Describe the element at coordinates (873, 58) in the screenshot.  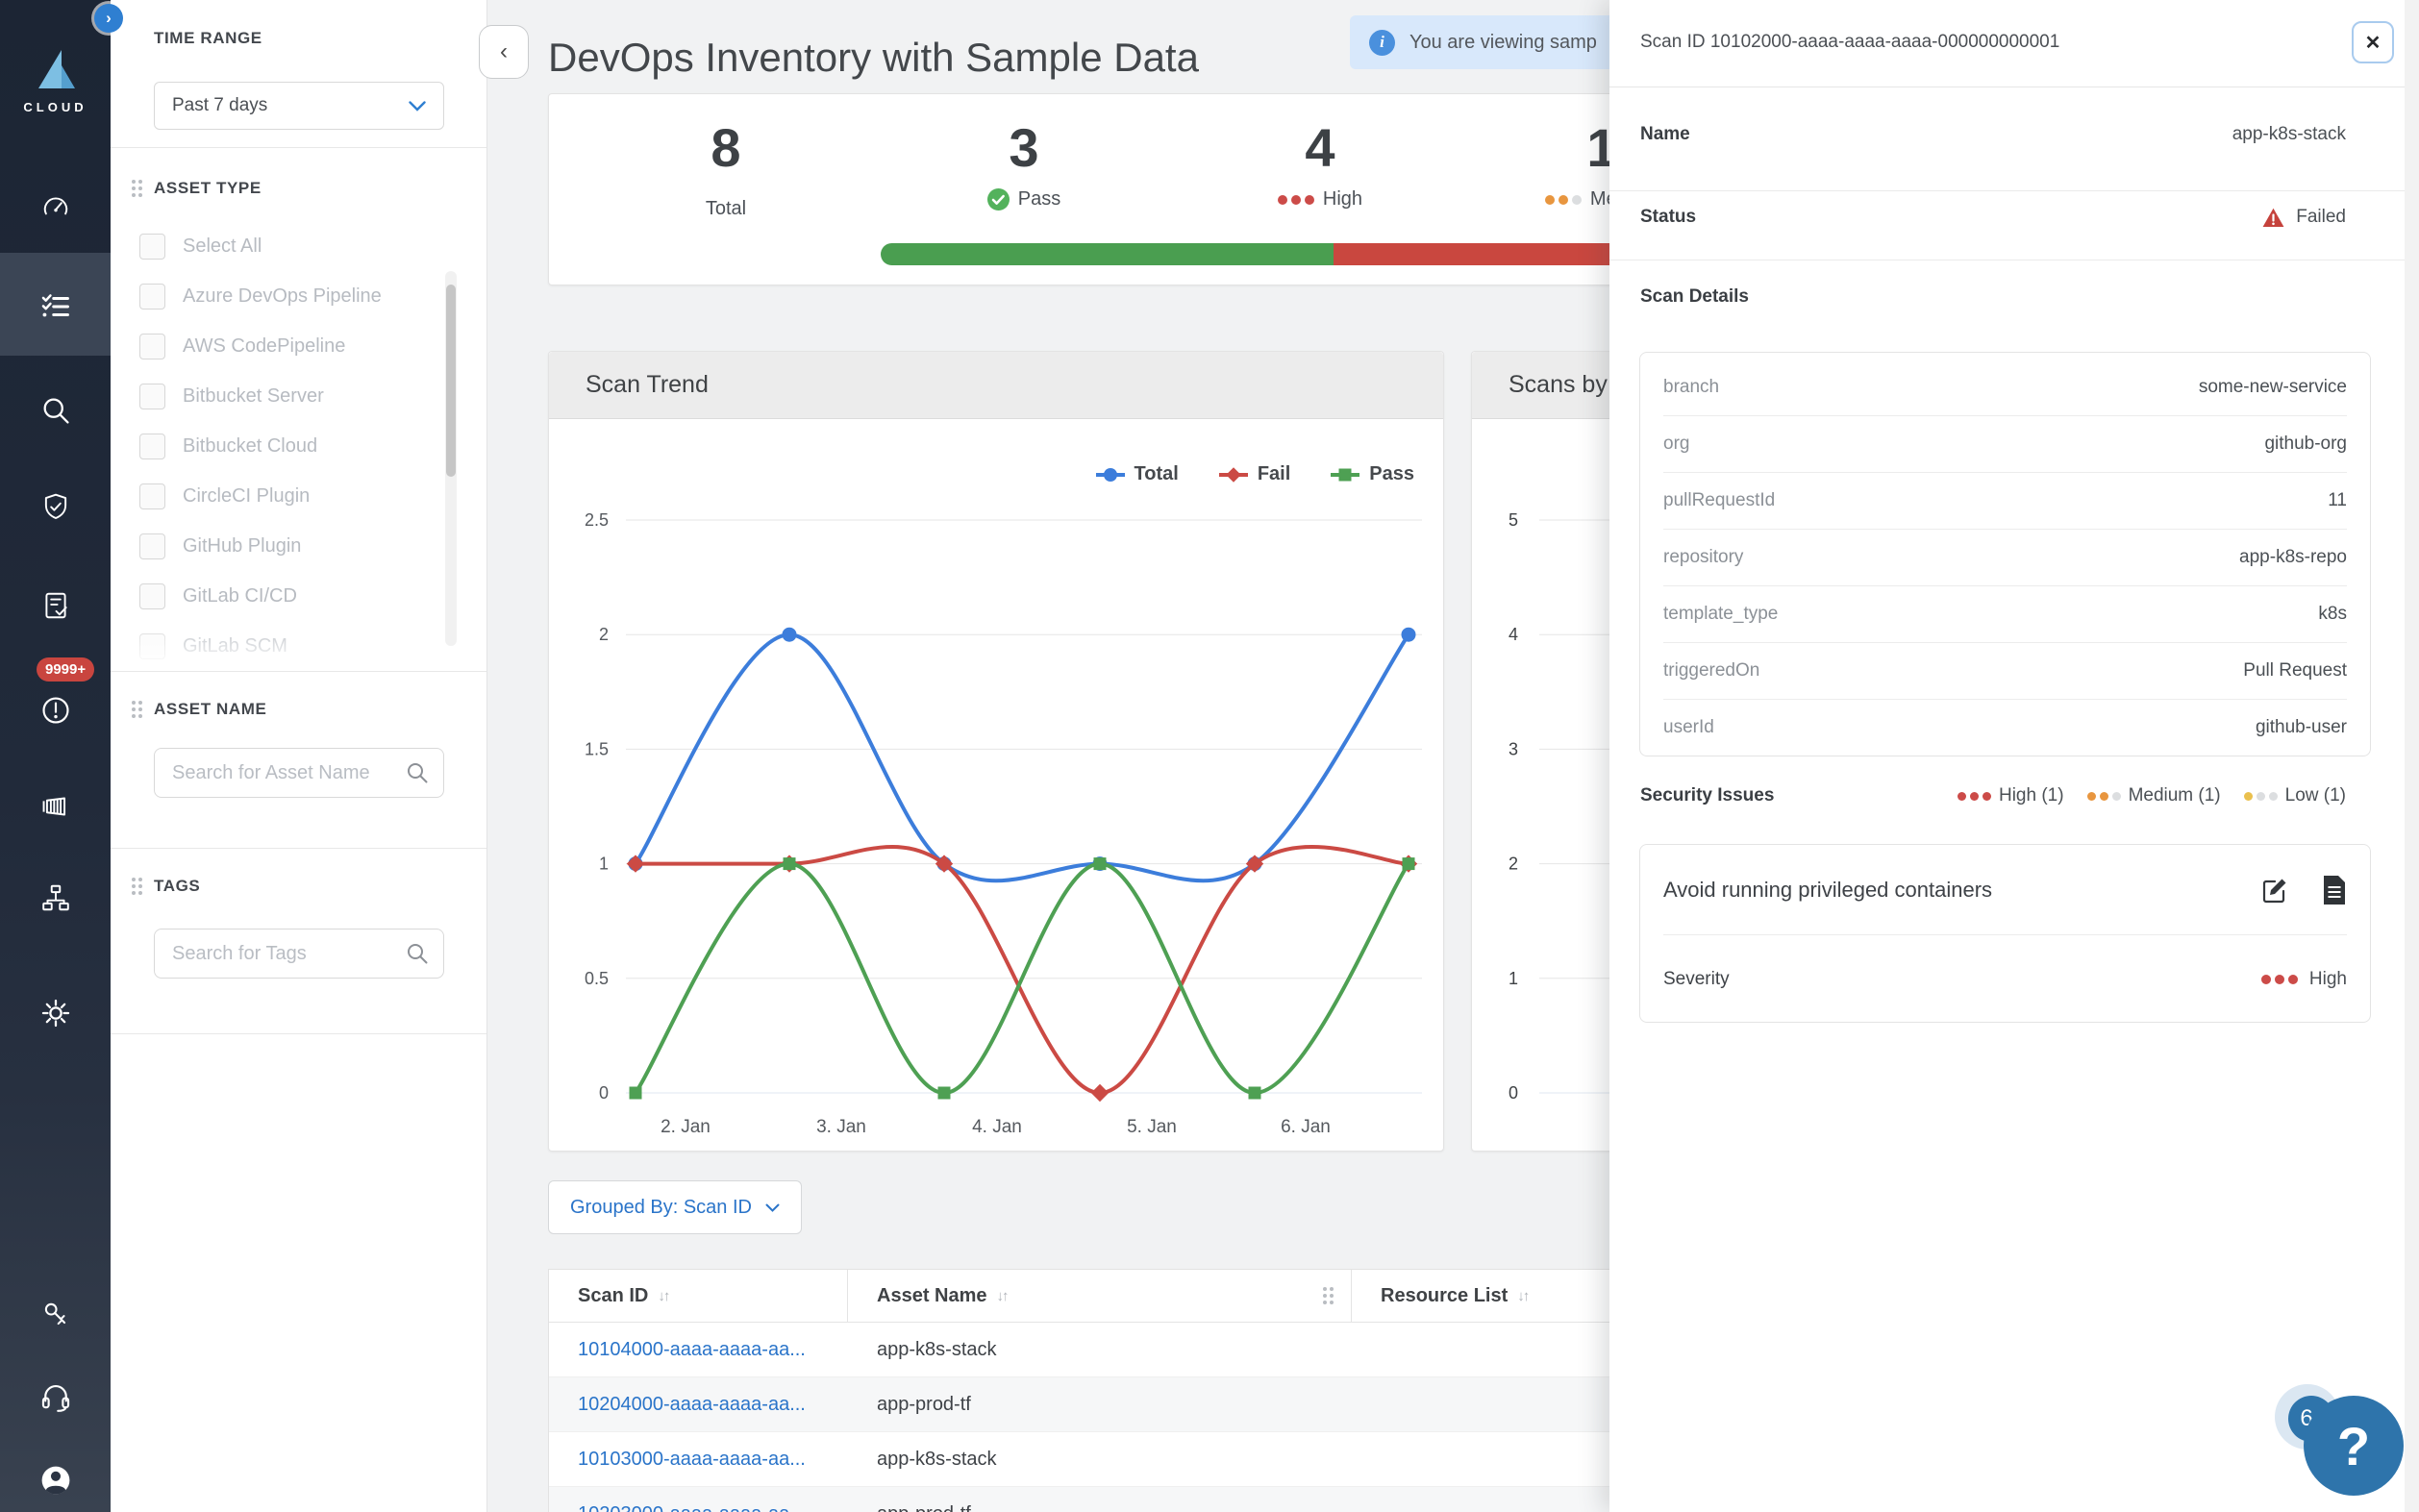
I see `page-title: DevOps Inventory with Sample Data` at that location.